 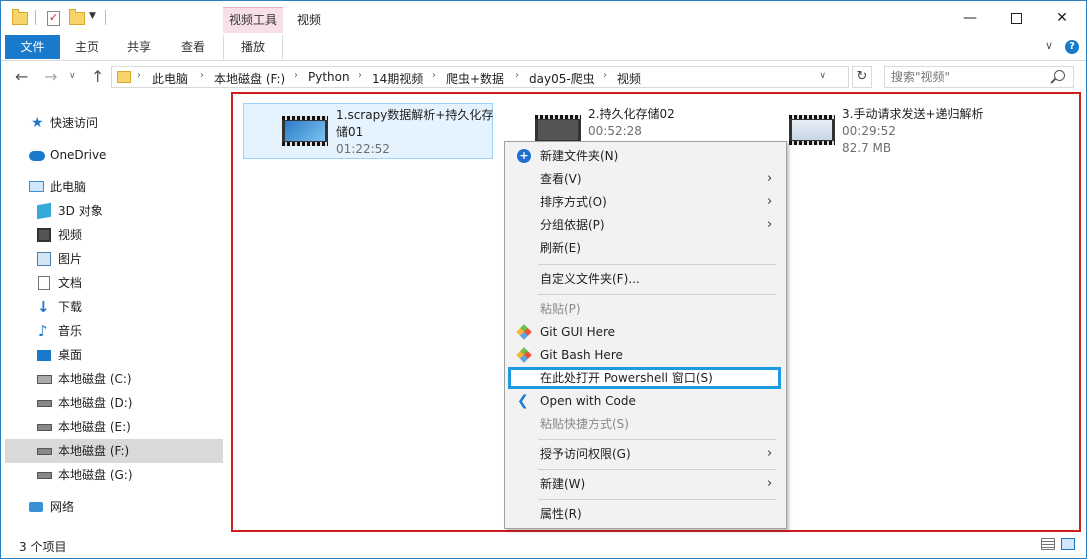 I want to click on large-icons-view-icon, so click(x=1068, y=544).